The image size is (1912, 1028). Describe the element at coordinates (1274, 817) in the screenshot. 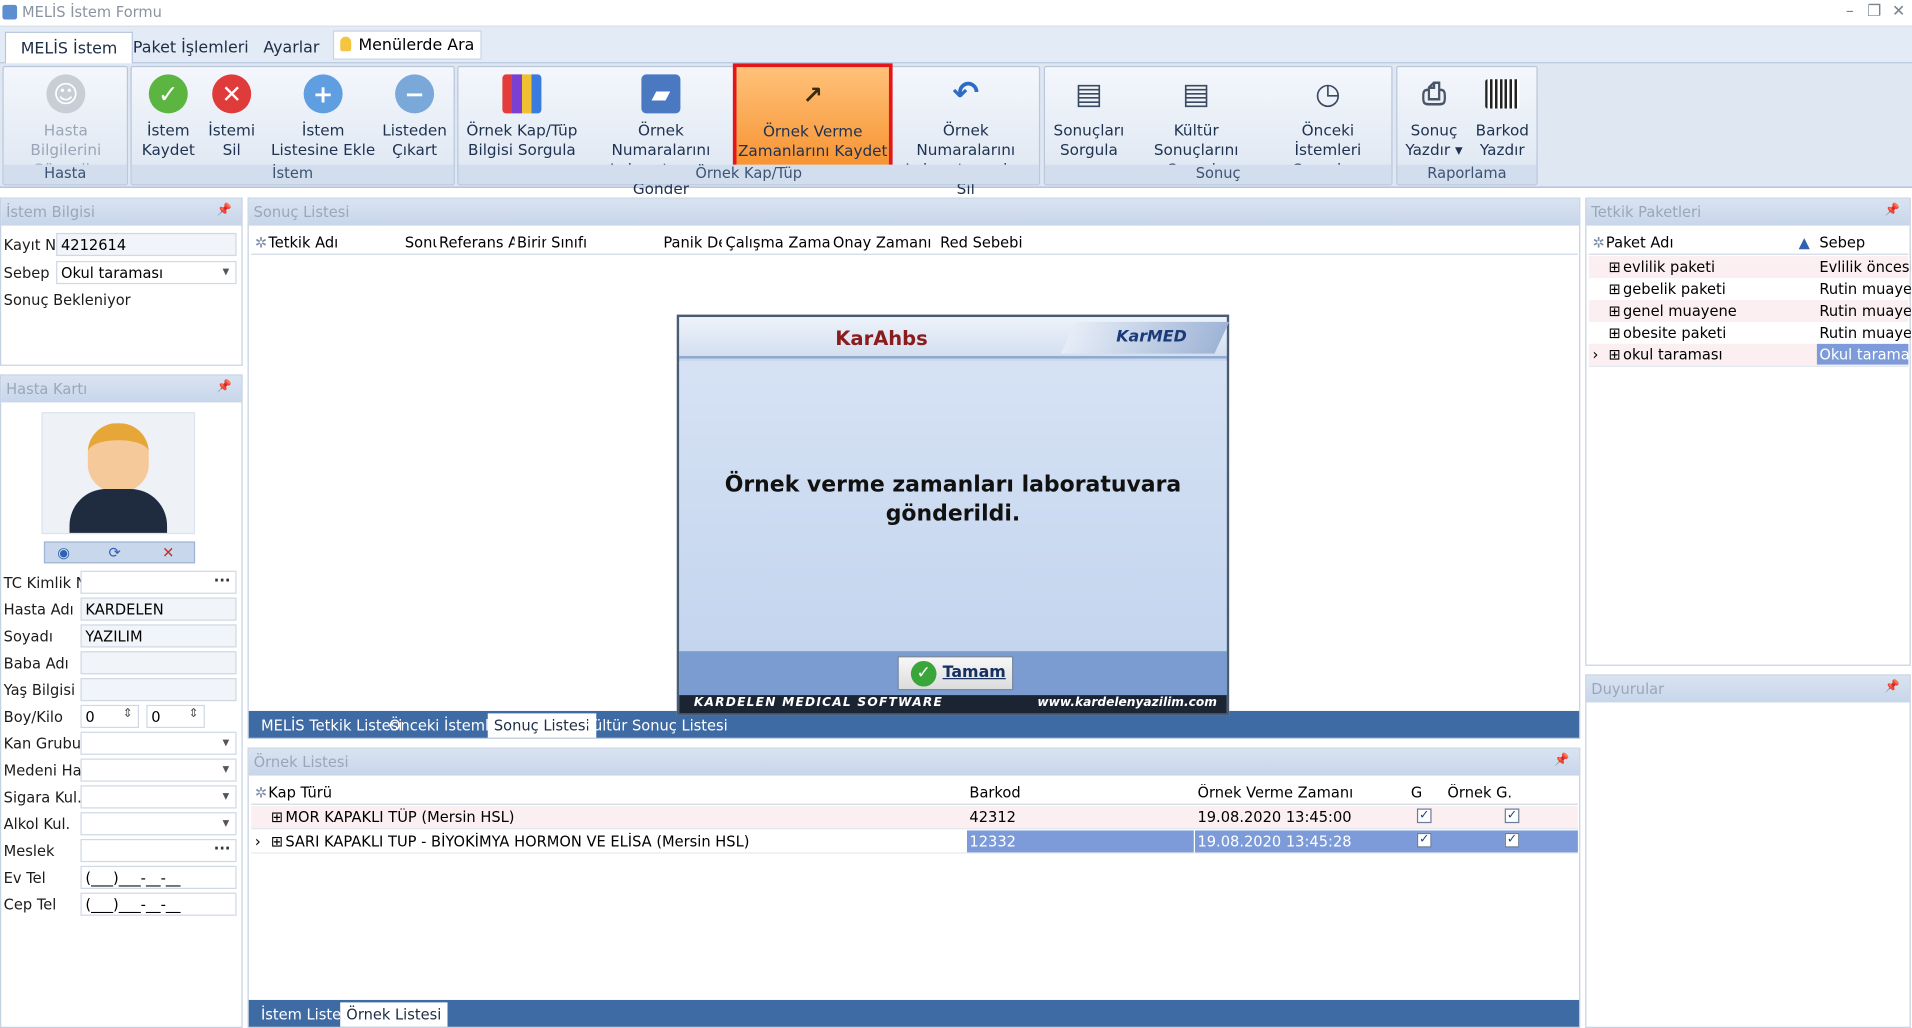

I see `zaman-cell: 19.08.2020 13:45:00` at that location.